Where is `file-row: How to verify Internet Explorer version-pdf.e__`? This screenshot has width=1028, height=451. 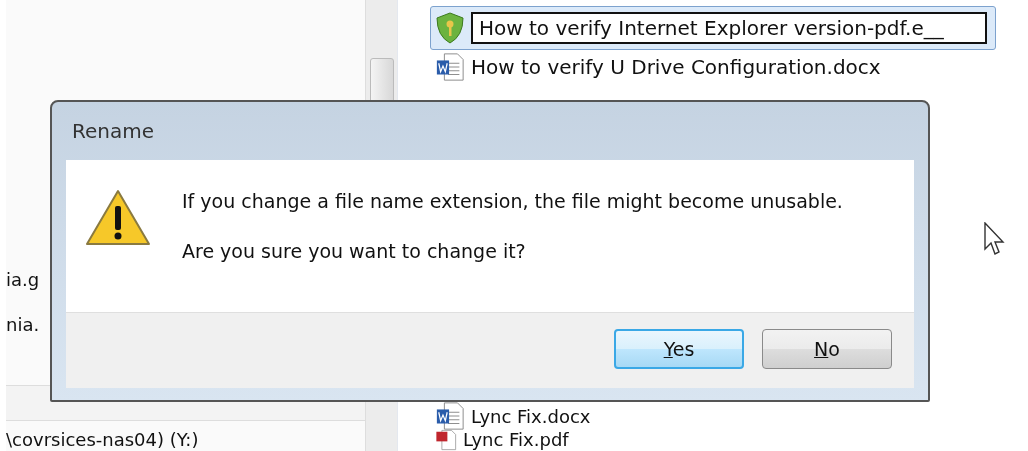
file-row: How to verify Internet Explorer version-pdf.e__ is located at coordinates (713, 28).